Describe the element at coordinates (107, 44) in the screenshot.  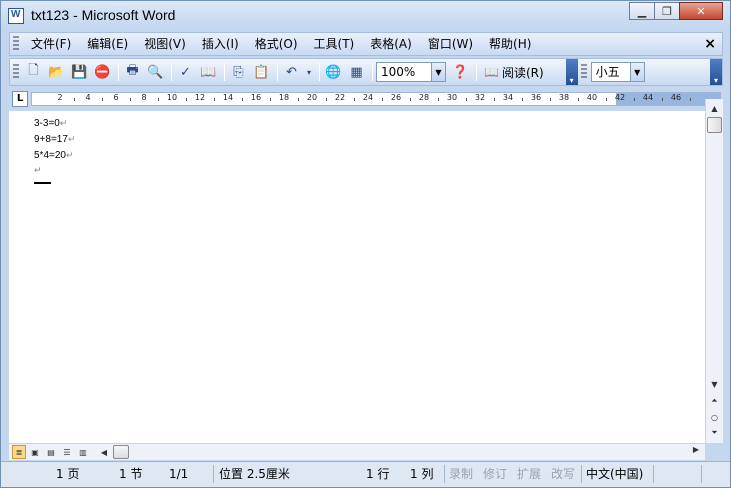
I see `menu-edit: 编辑(E)` at that location.